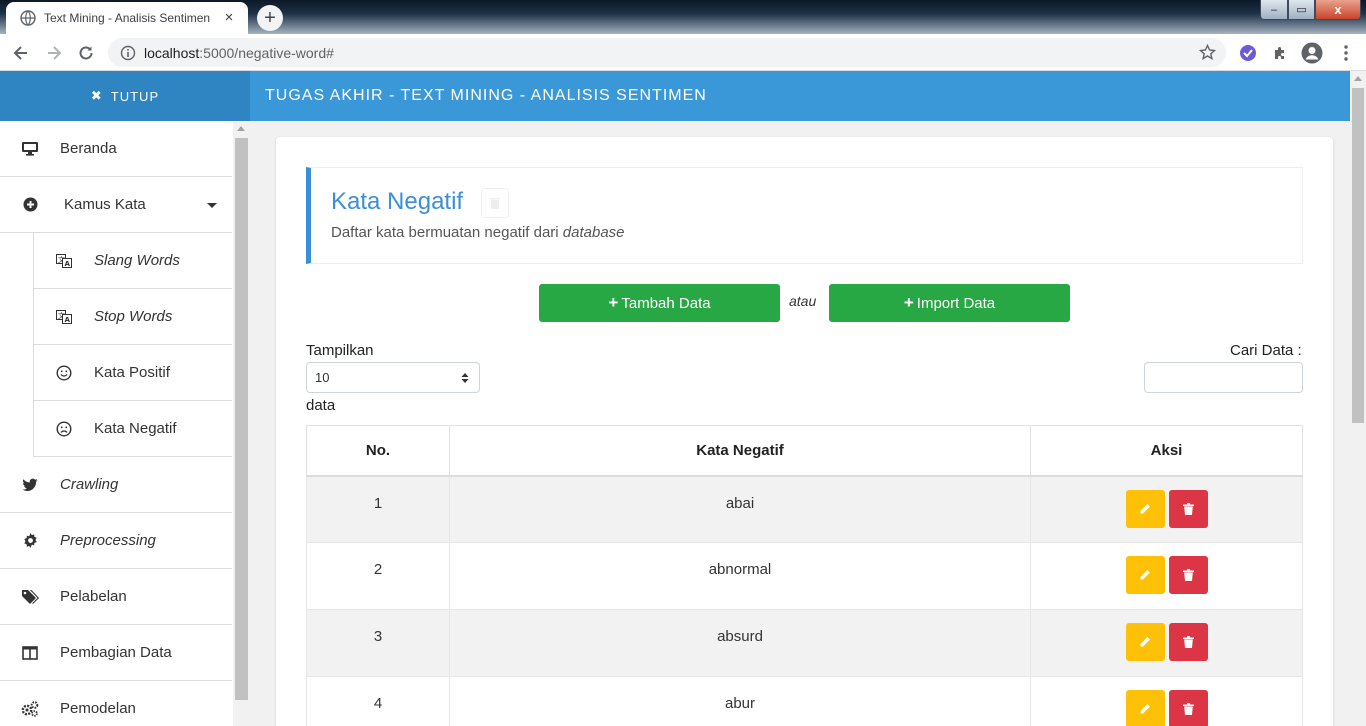 Image resolution: width=1366 pixels, height=726 pixels. What do you see at coordinates (96, 95) in the screenshot?
I see `close-icon: ✖` at bounding box center [96, 95].